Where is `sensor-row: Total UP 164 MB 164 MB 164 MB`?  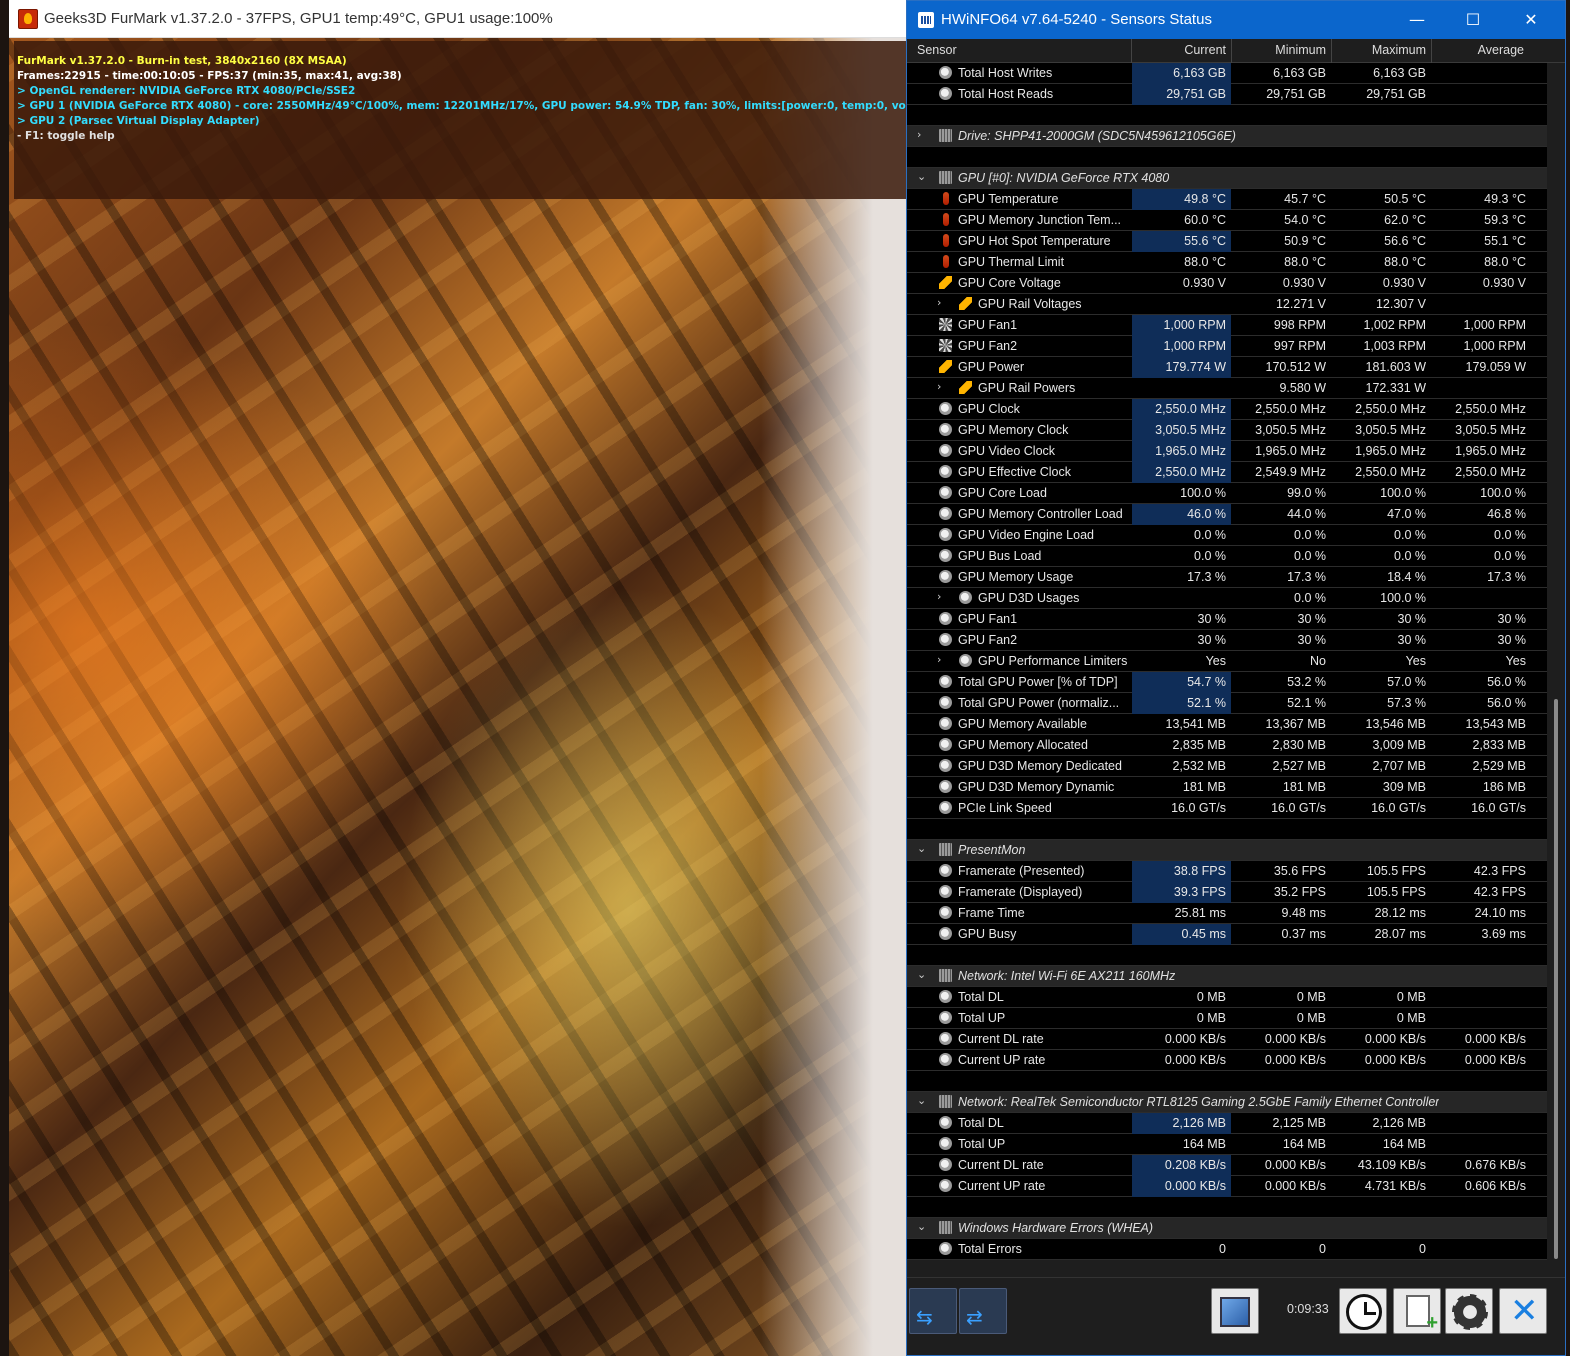
sensor-row: Total UP 164 MB 164 MB 164 MB is located at coordinates (1227, 1144).